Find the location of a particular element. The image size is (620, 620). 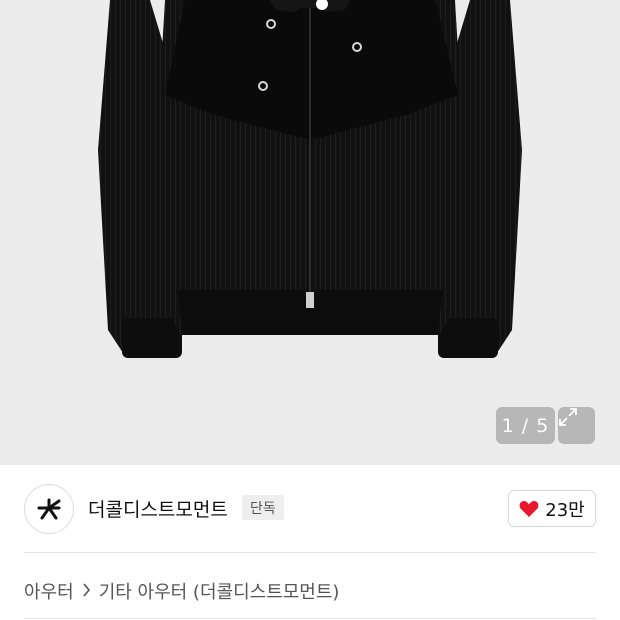

brand-logo is located at coordinates (49, 509).